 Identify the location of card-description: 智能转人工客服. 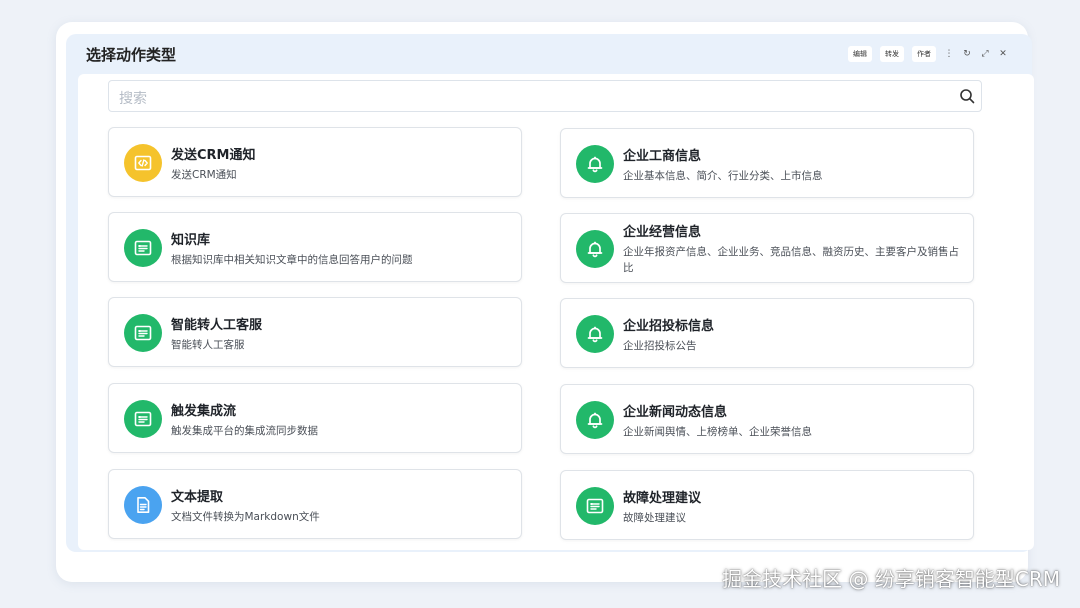
(208, 345).